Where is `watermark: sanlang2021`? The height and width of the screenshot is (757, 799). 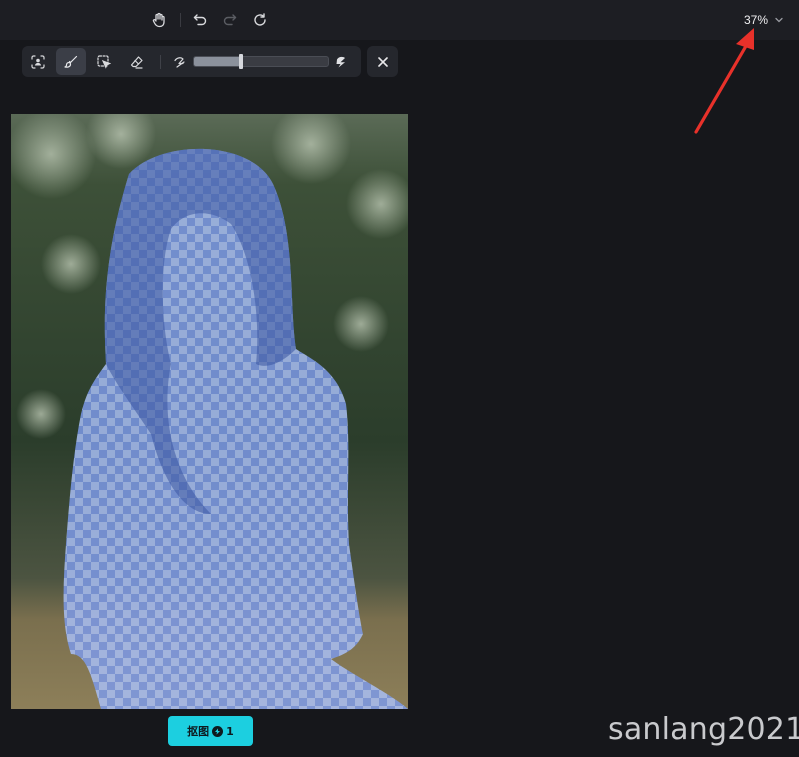
watermark: sanlang2021 is located at coordinates (703, 729).